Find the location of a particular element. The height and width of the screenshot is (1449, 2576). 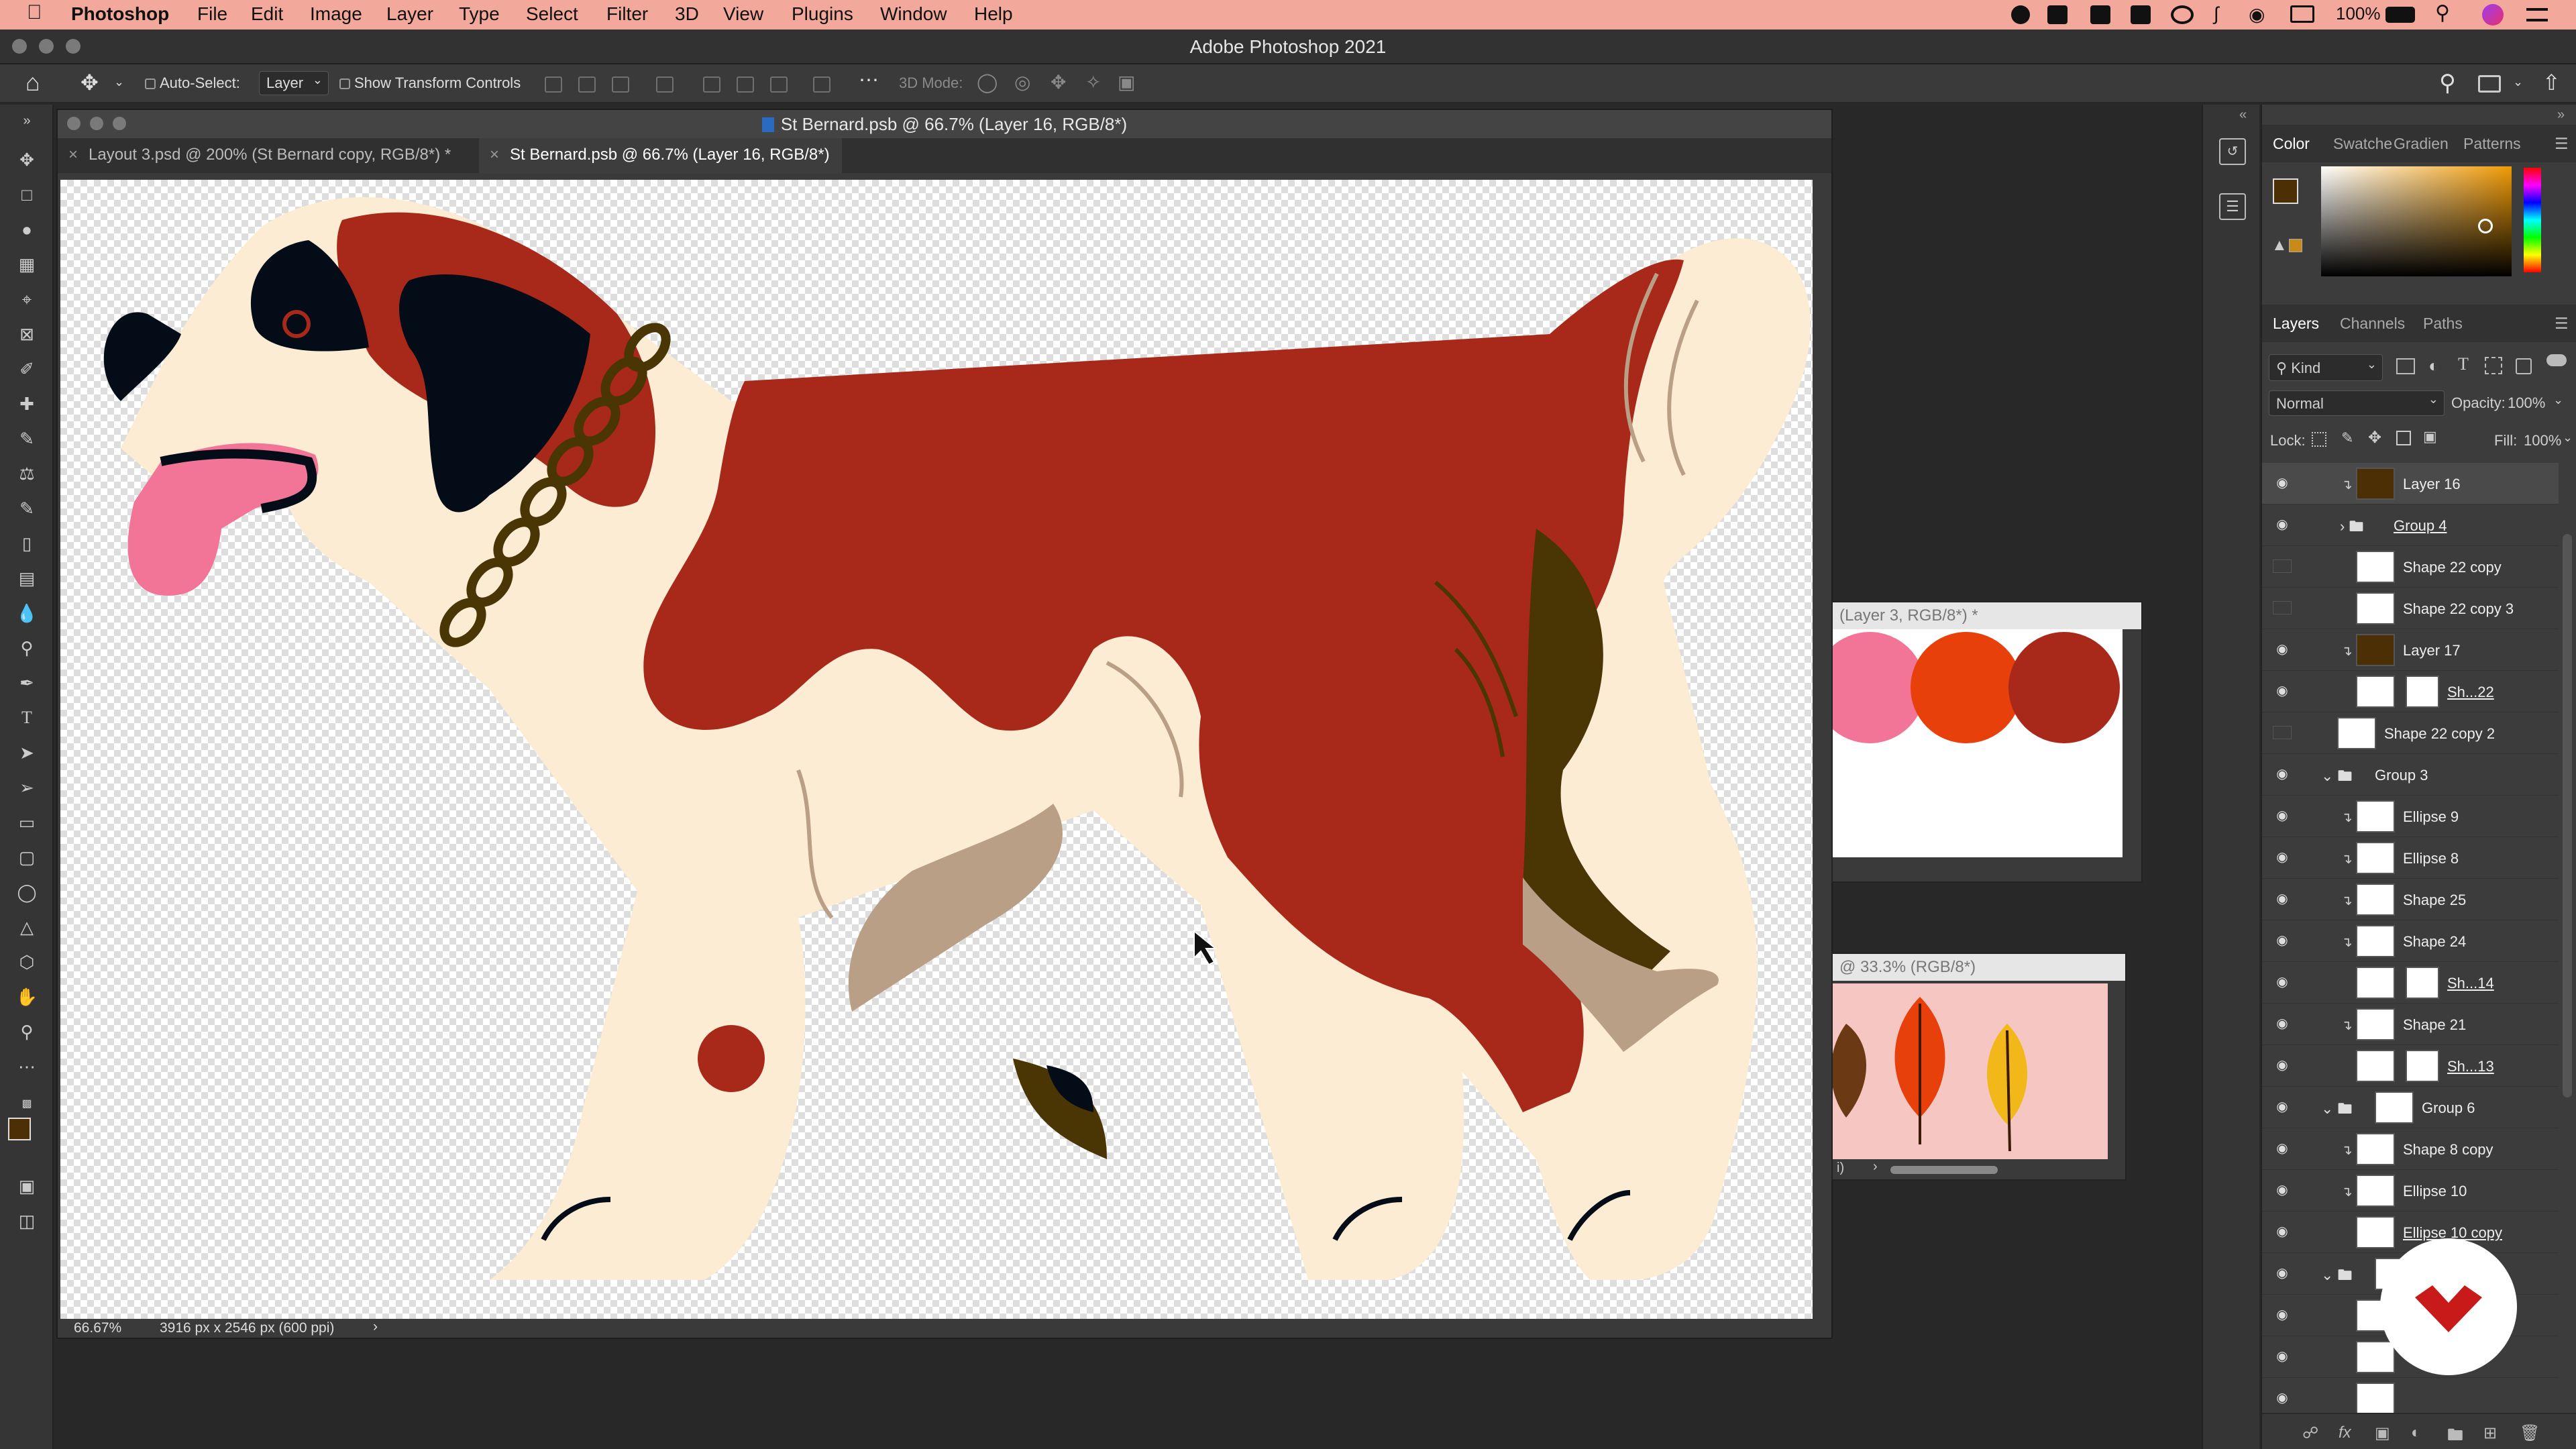

layer-row: ◉ › 🖿 Group 4 is located at coordinates (2410, 525).